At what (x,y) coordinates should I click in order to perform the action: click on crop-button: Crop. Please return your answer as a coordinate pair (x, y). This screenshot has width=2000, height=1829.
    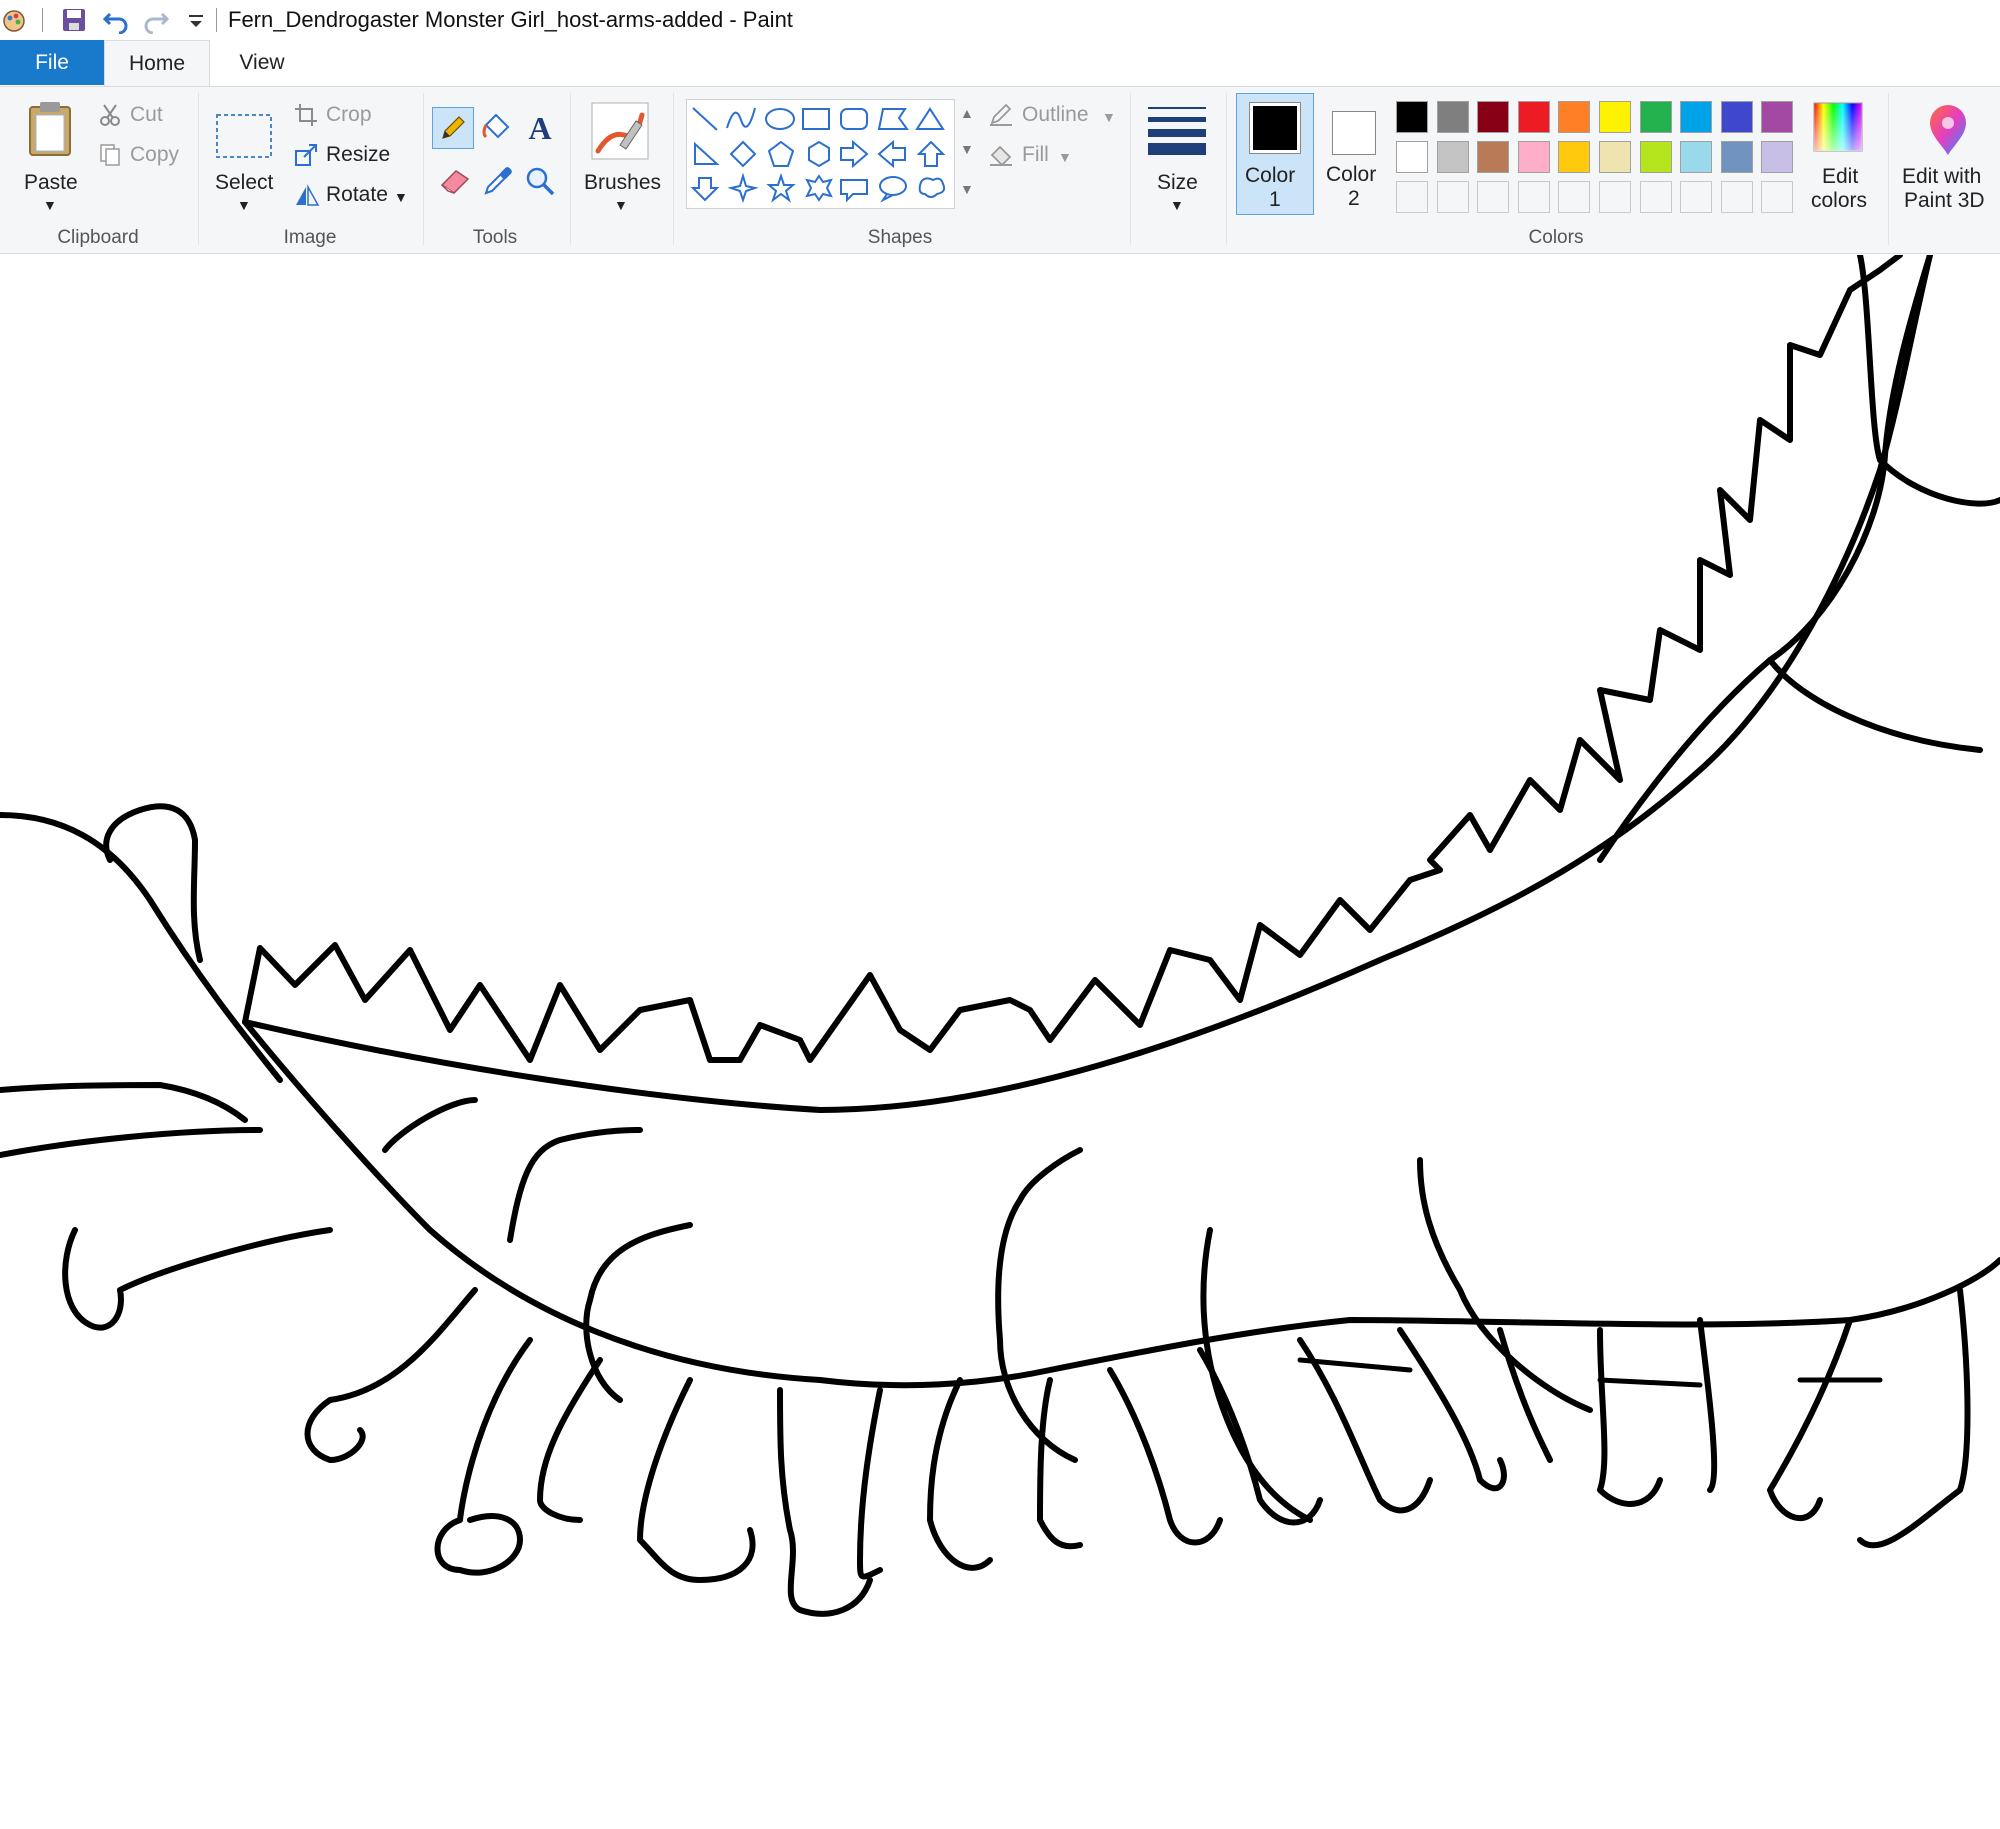
    Looking at the image, I should click on (342, 116).